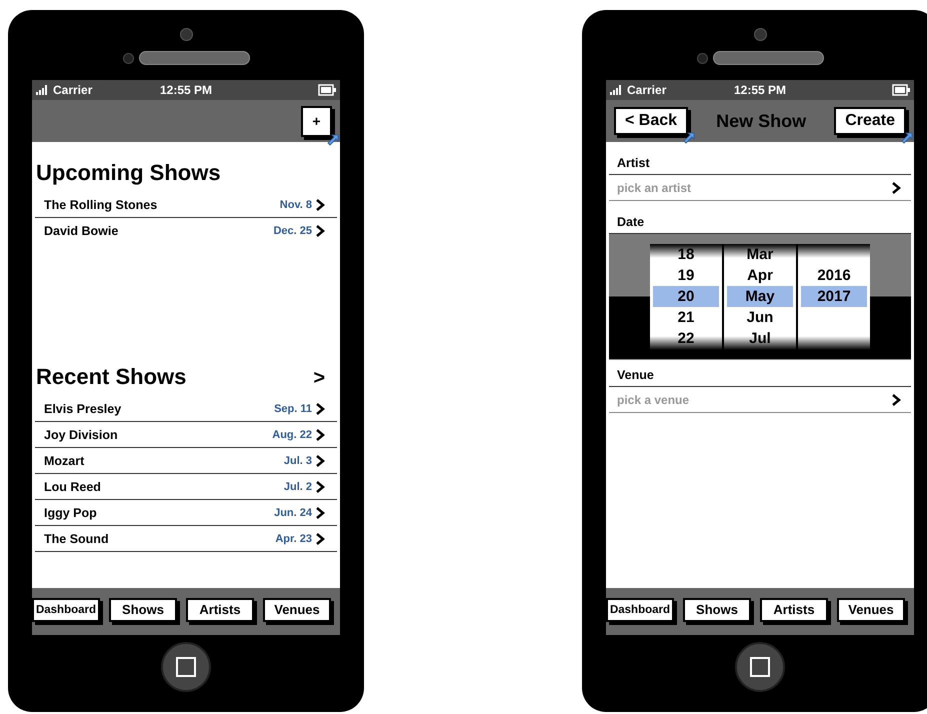 The height and width of the screenshot is (714, 927). Describe the element at coordinates (77, 539) in the screenshot. I see `artist-name: The Sound` at that location.